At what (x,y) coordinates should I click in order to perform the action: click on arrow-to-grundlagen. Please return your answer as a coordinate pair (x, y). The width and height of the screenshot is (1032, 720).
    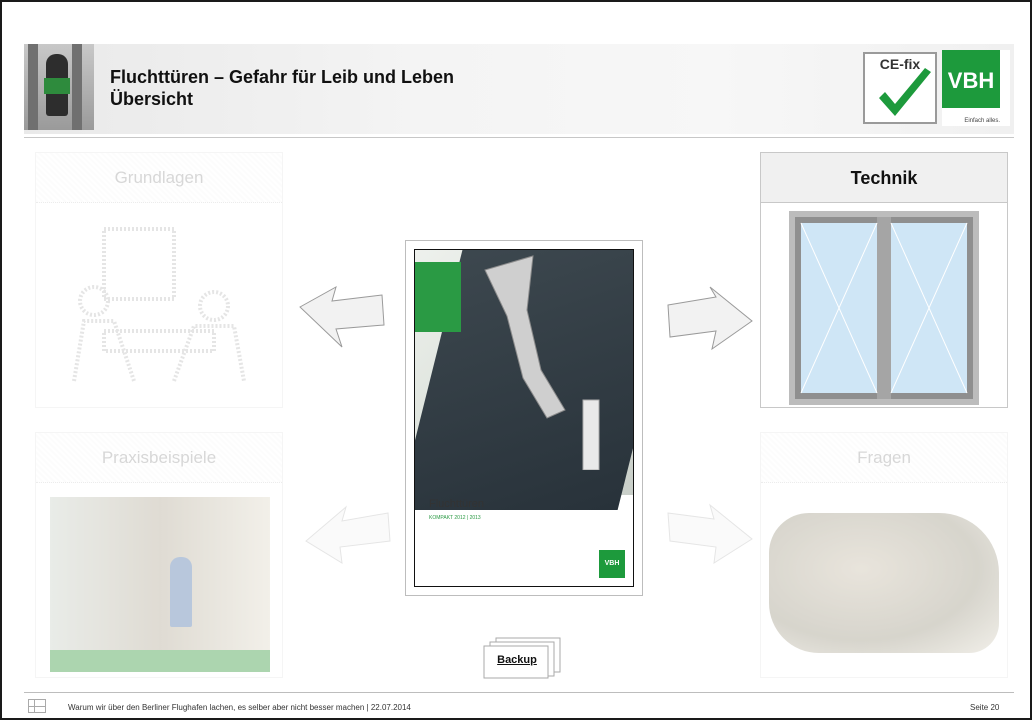
    Looking at the image, I should click on (342, 316).